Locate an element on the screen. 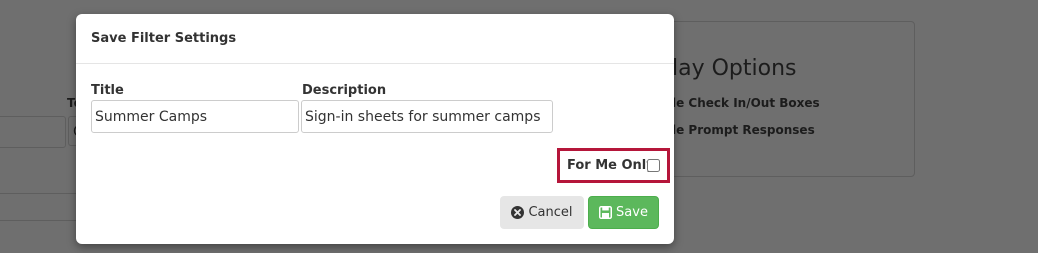 This screenshot has width=1038, height=253. cancel-button: Cancel is located at coordinates (542, 212).